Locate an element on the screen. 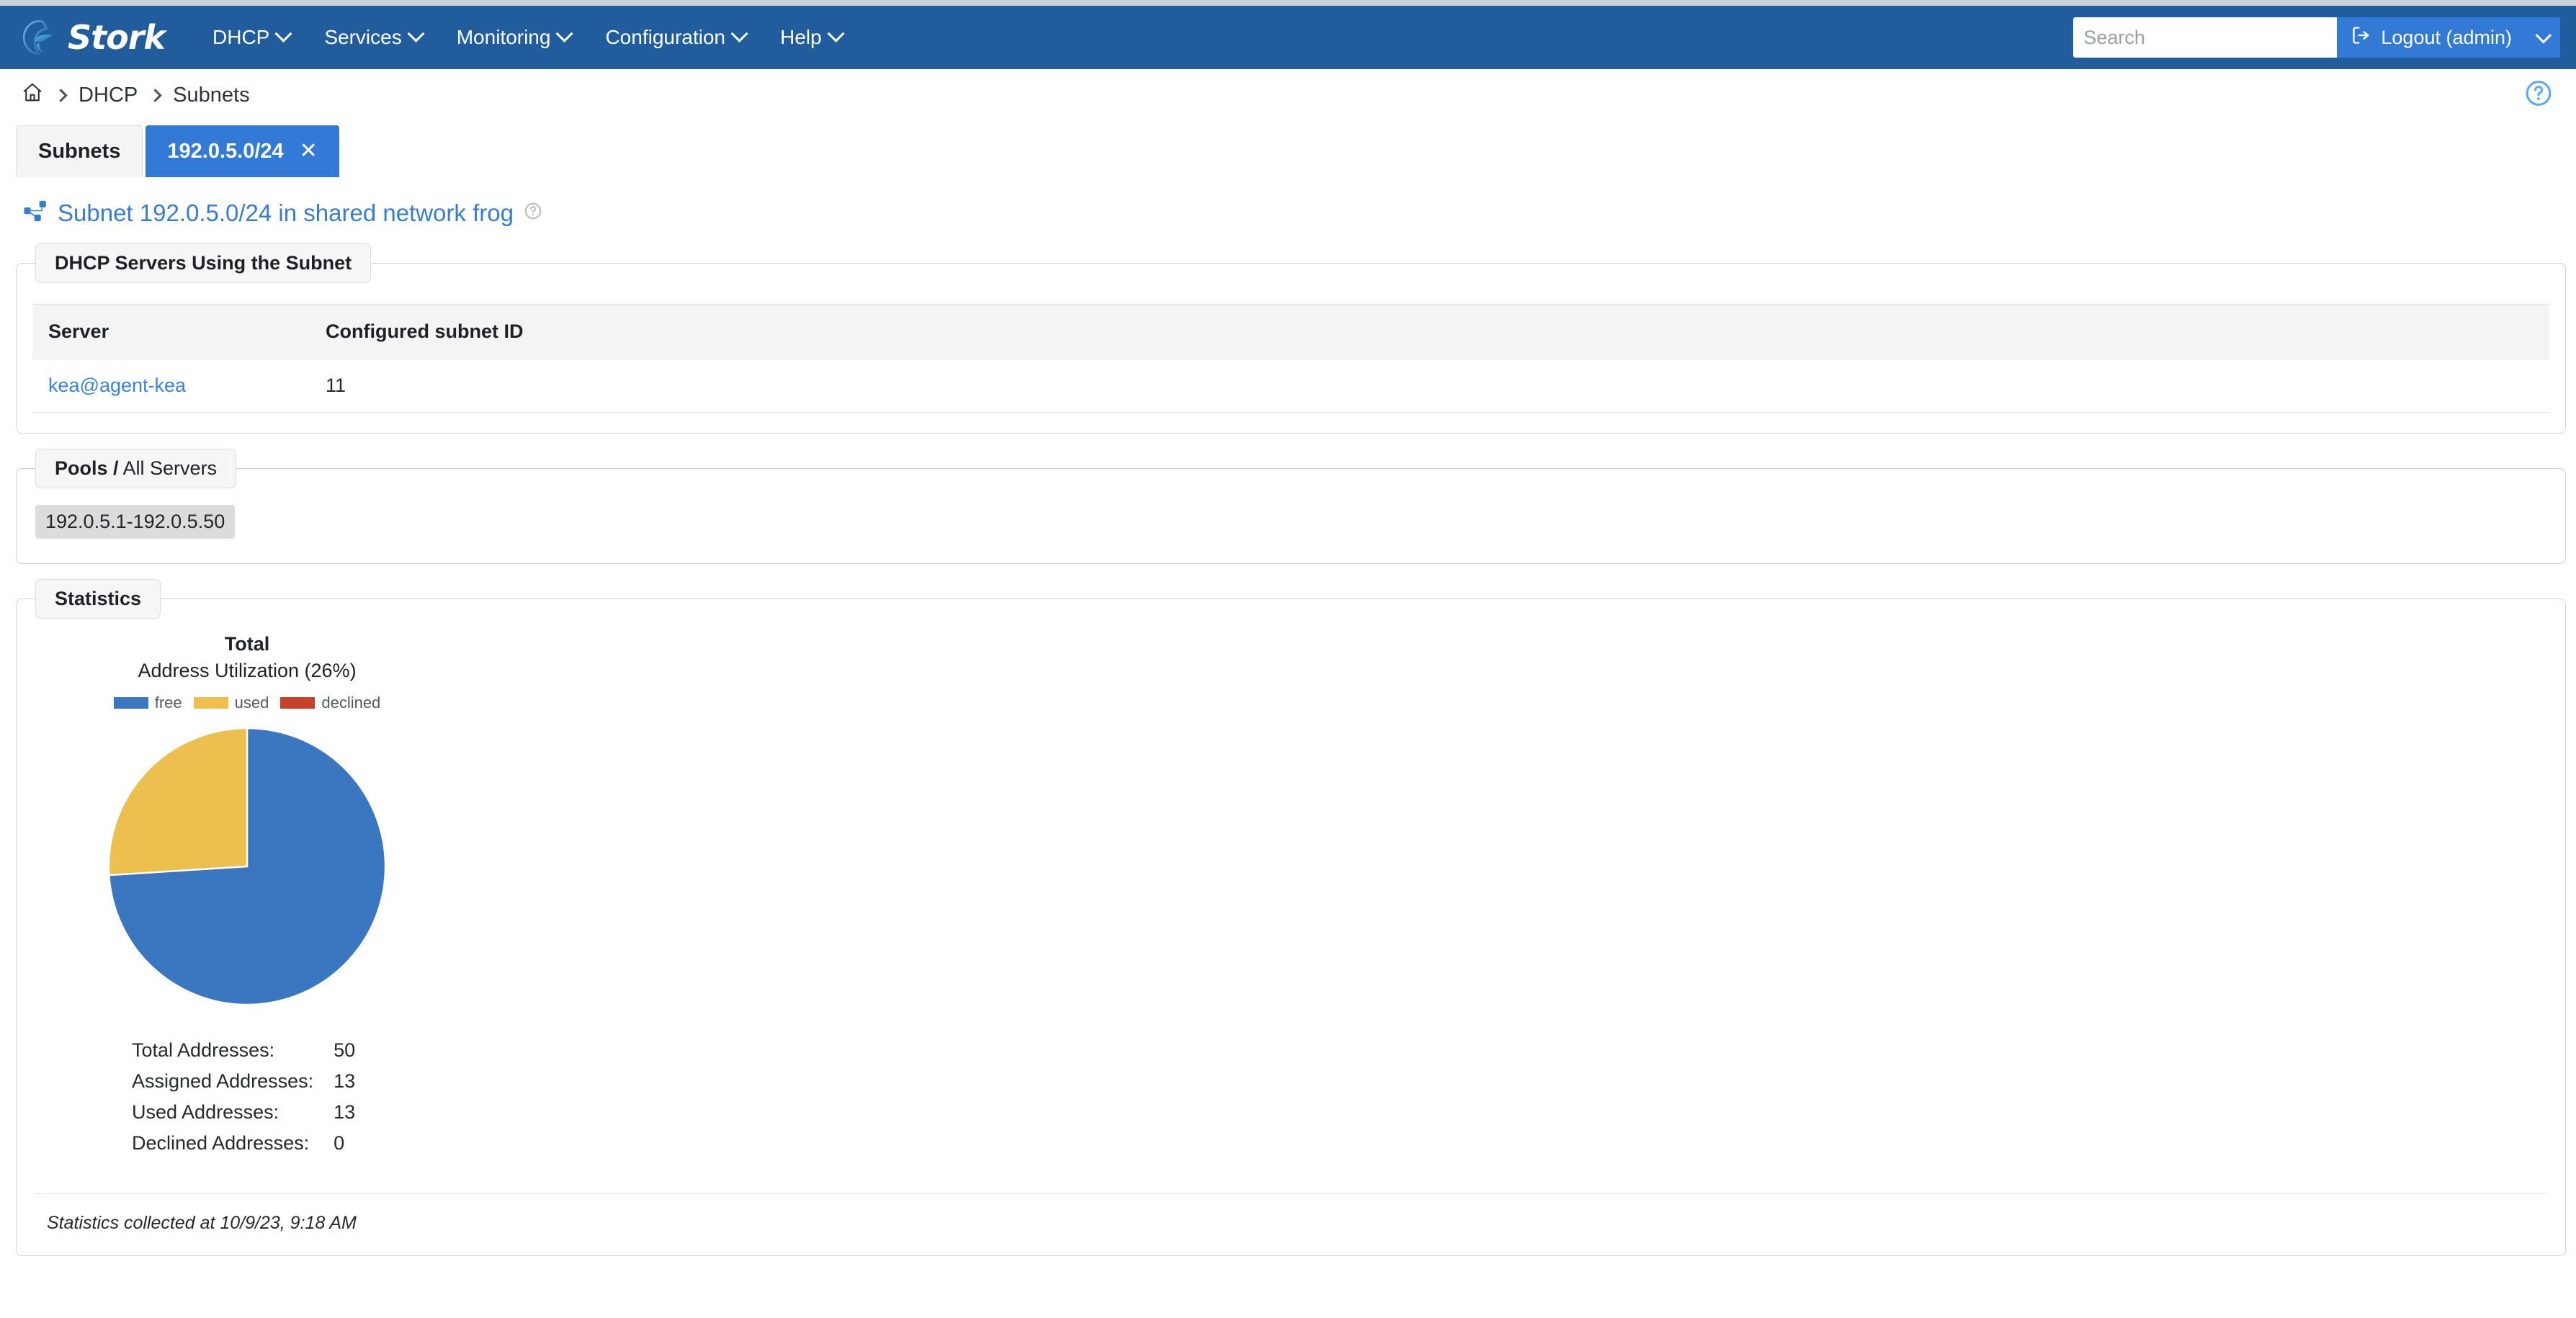  tab-192-0-5-0-24: 192.0.5.0/24 ✕ is located at coordinates (242, 151).